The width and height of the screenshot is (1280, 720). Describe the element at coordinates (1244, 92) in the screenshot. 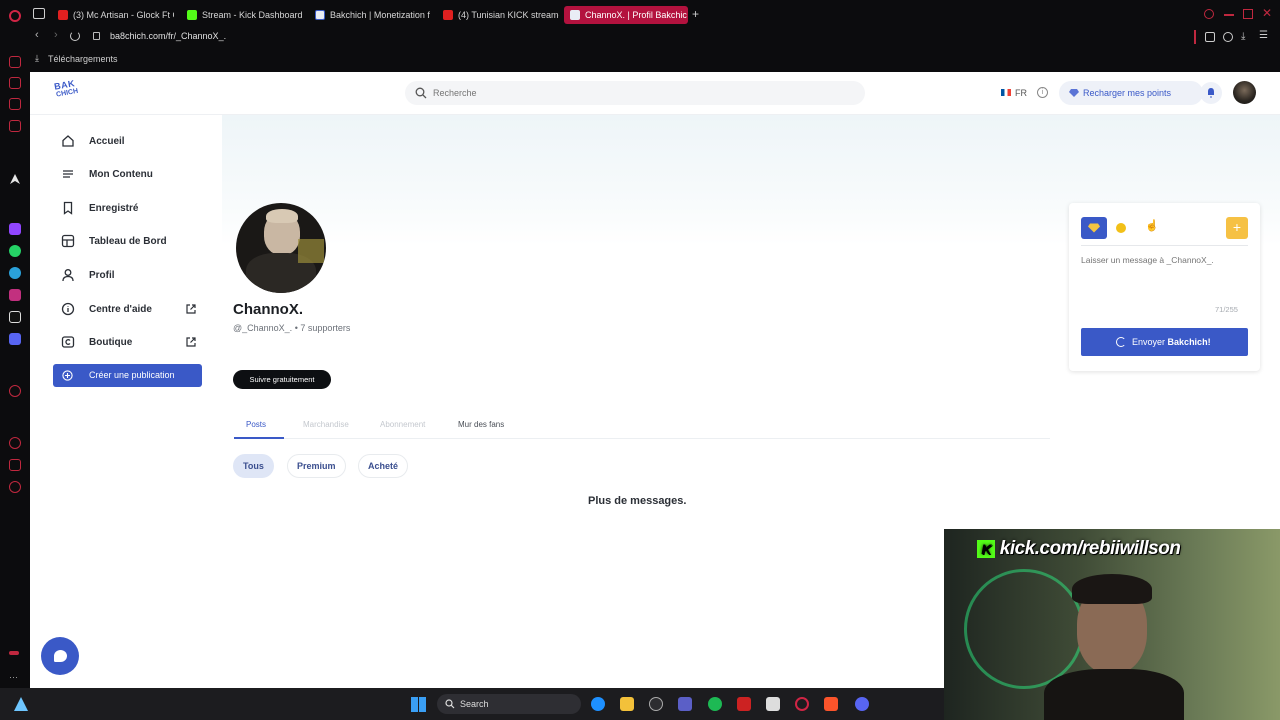

I see `user-avatar` at that location.